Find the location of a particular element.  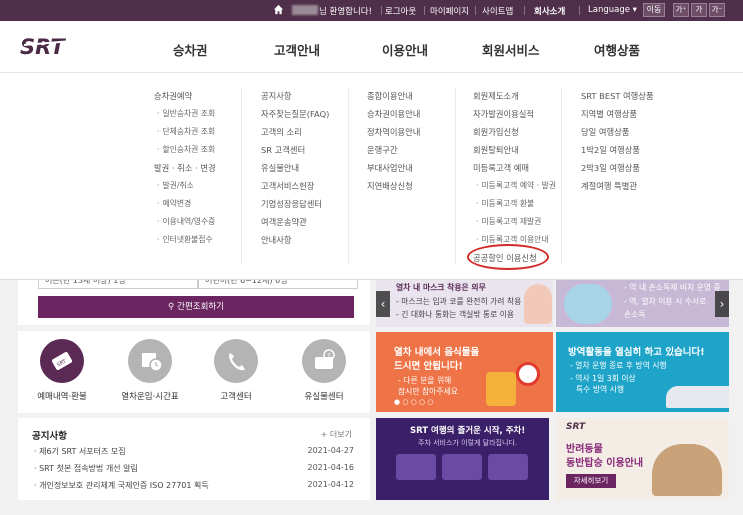

menu-item: 안내사항 is located at coordinates (295, 240).